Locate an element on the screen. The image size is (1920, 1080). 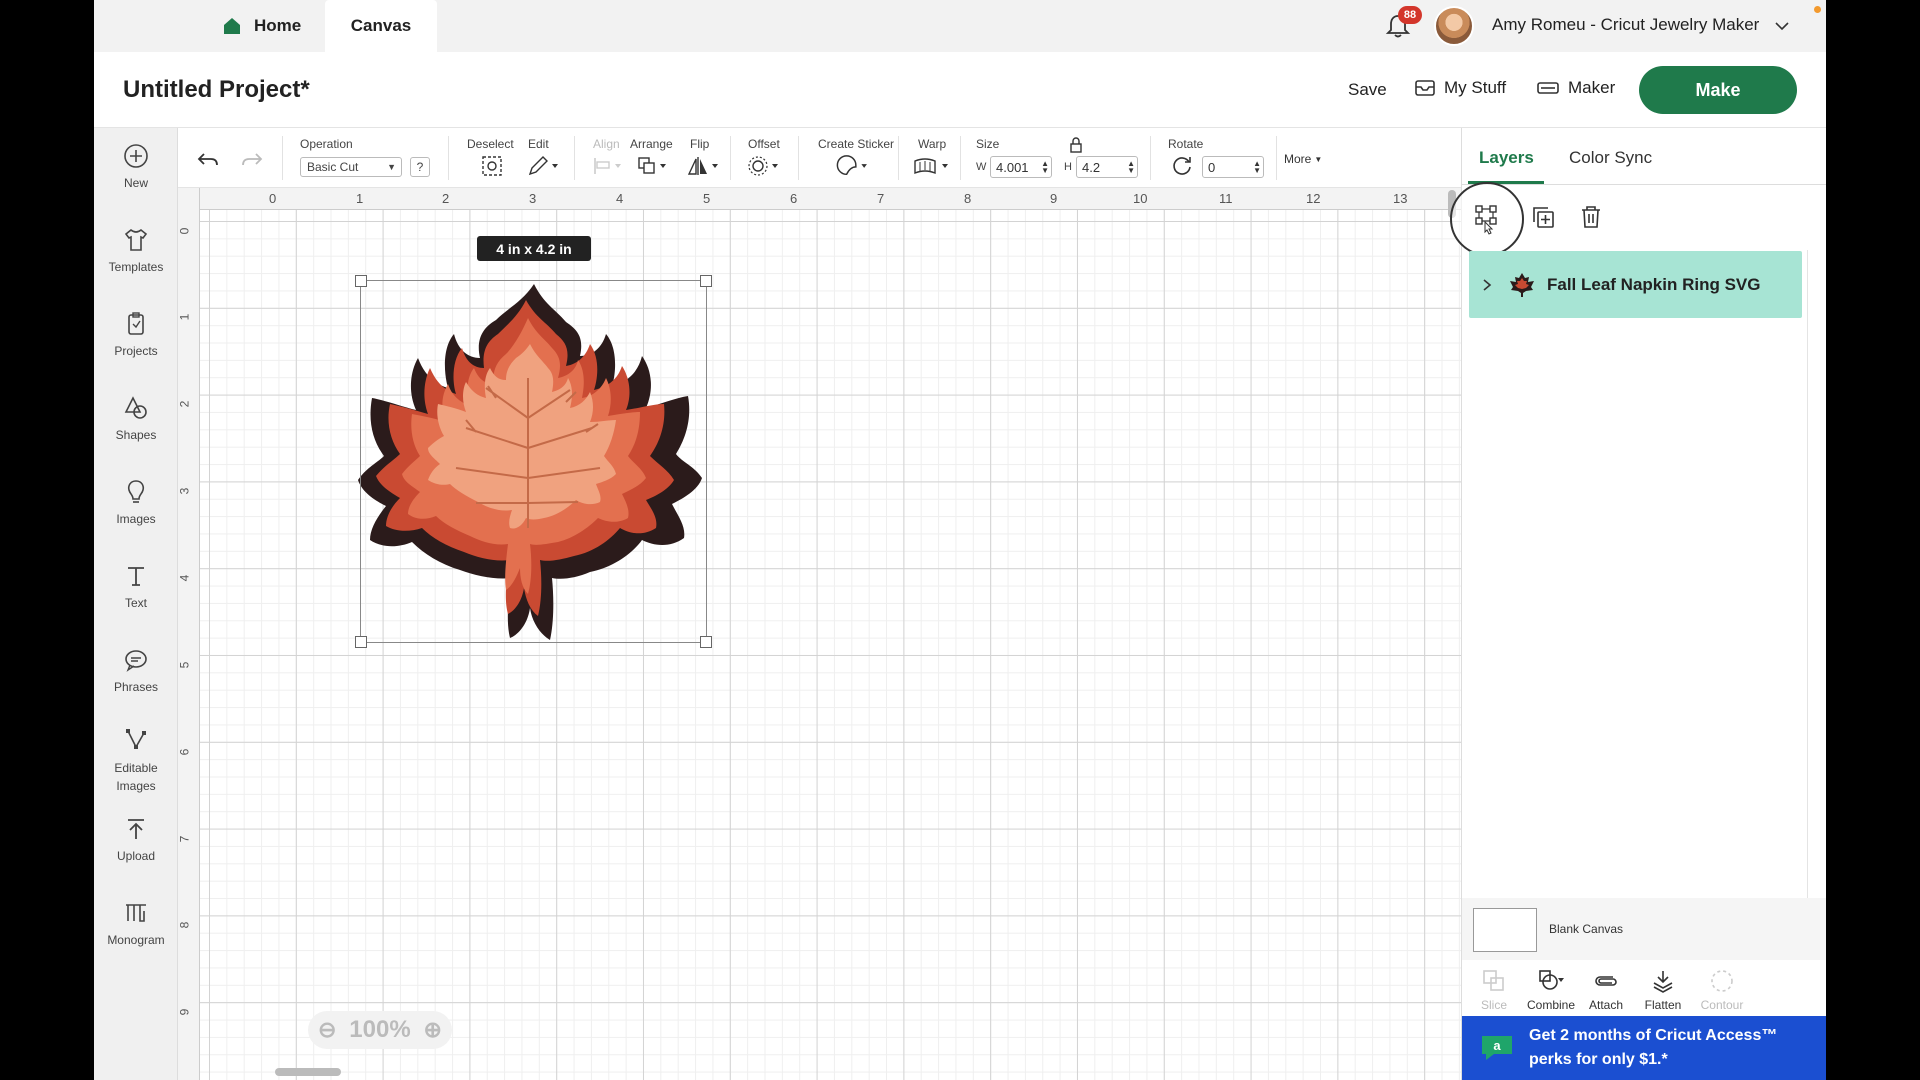
sidebar-item-templates: Templates is located at coordinates (136, 250).